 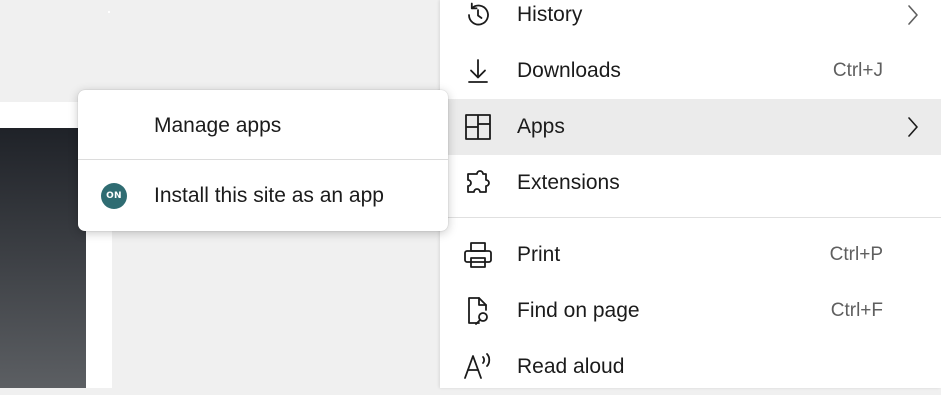 I want to click on menu-item-label: Extensions, so click(x=568, y=182).